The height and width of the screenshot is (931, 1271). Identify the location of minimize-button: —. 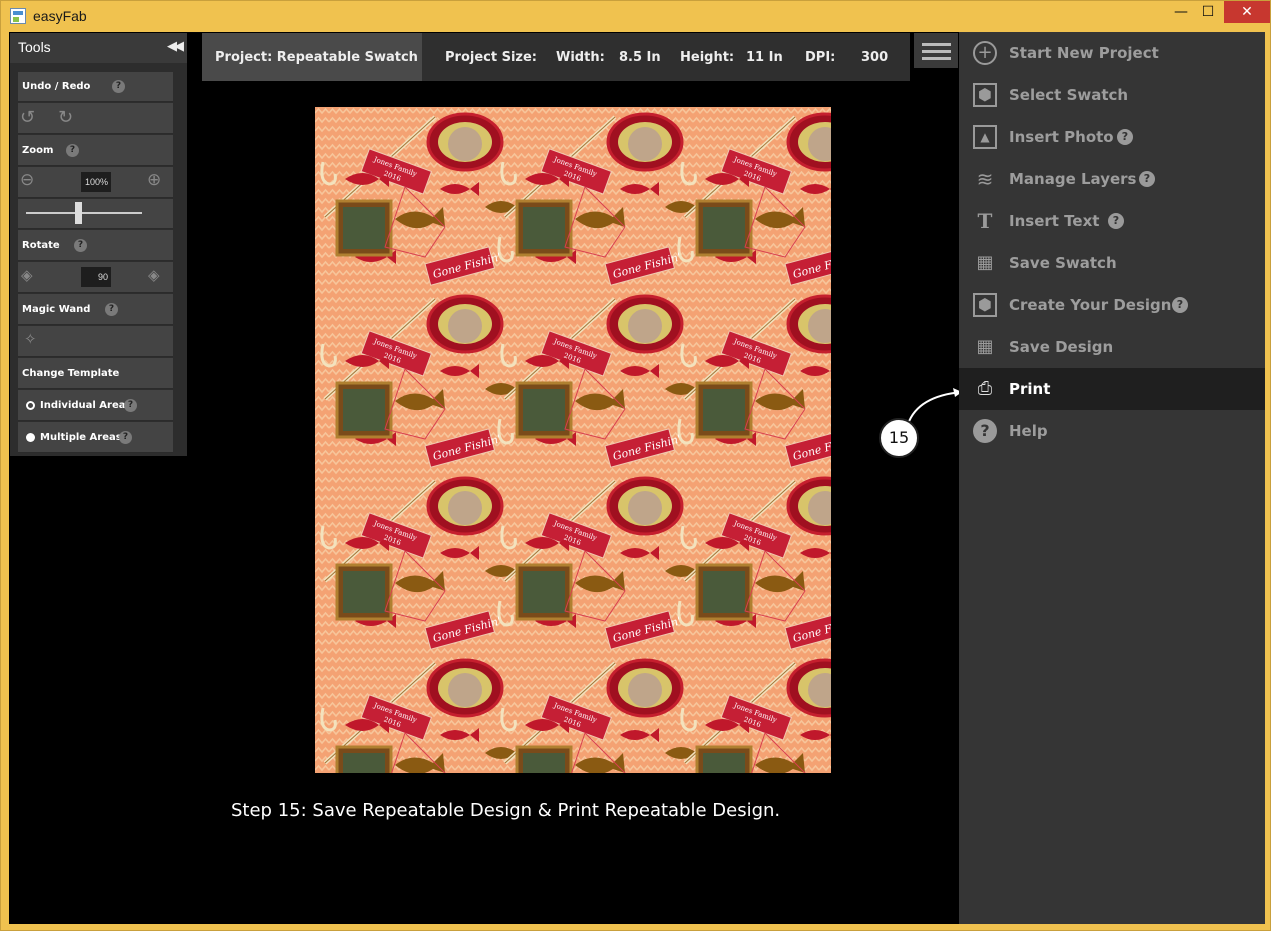
(1181, 12).